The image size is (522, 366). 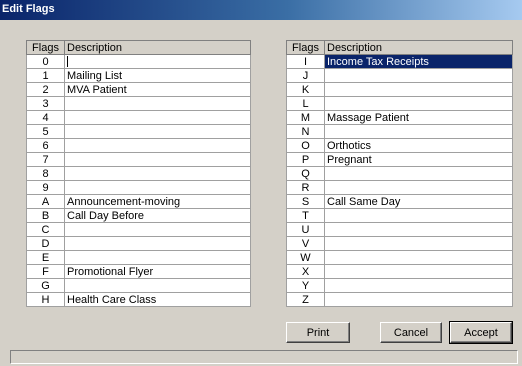 I want to click on description-cell: Massage Patient, so click(x=418, y=117).